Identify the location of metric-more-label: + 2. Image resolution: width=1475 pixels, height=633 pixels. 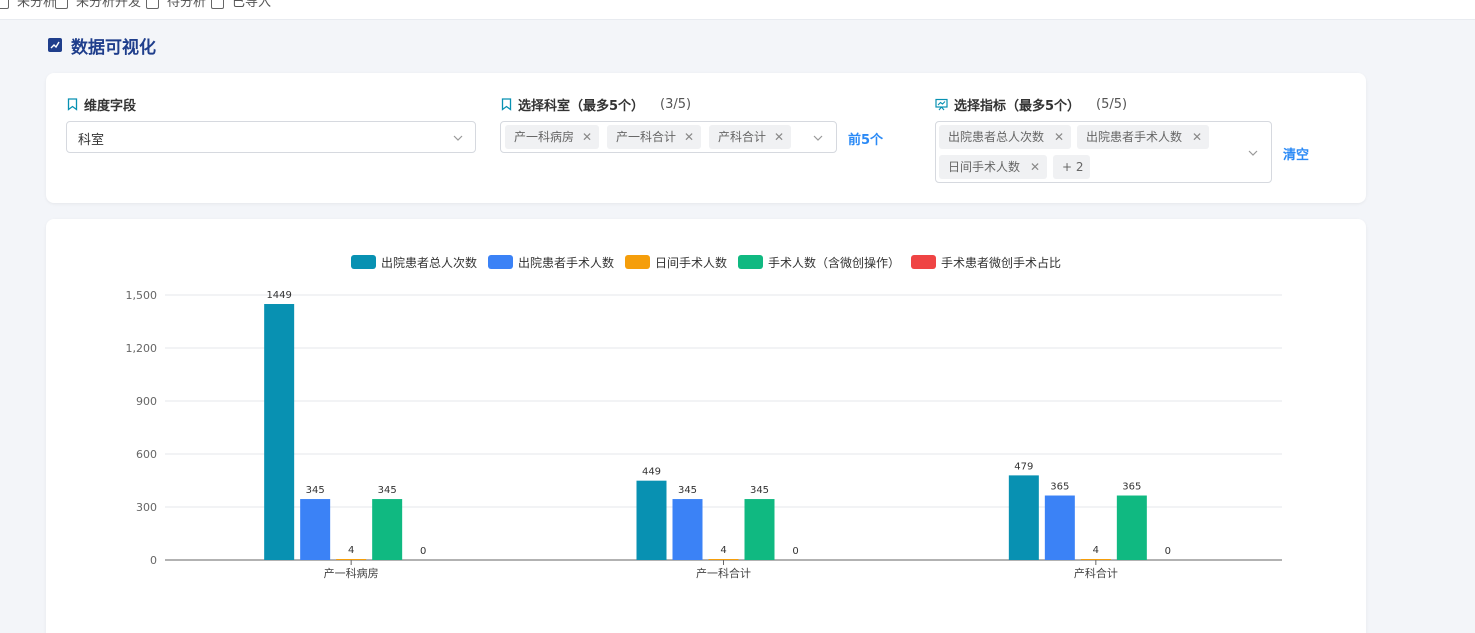
(1073, 167).